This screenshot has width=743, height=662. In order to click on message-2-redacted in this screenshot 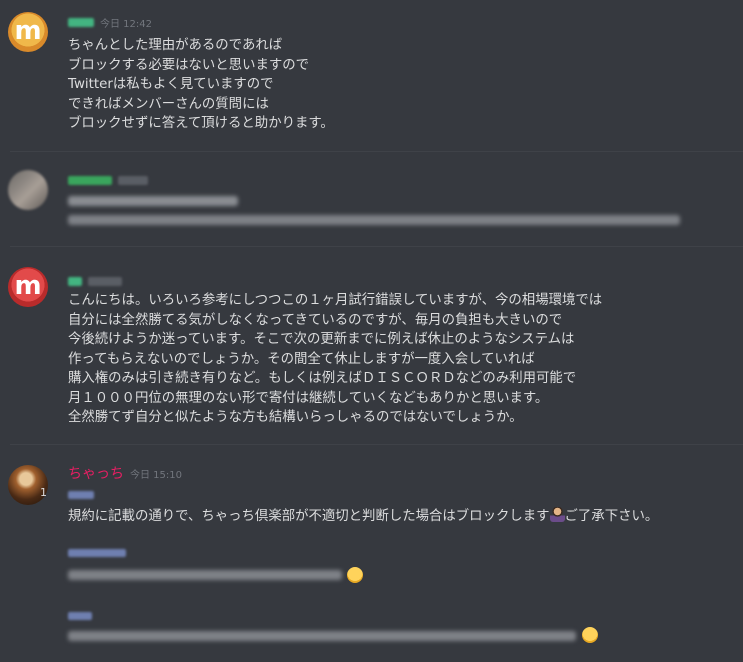, I will do `click(371, 198)`.